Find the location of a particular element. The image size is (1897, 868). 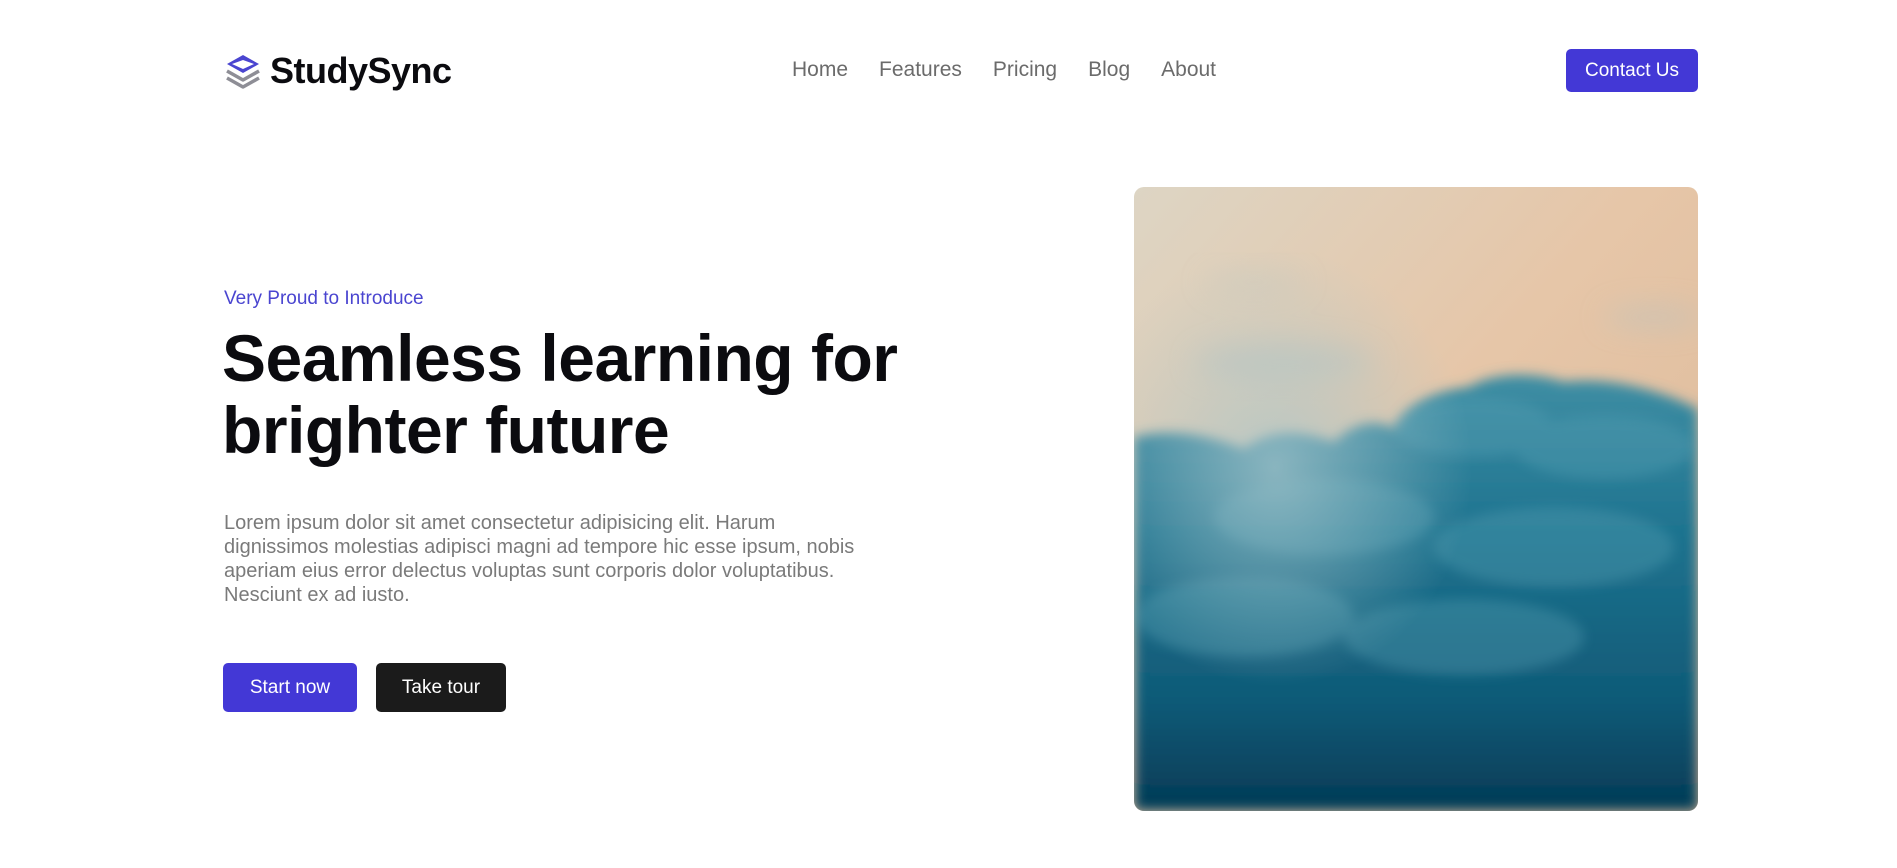

nav-blog: Blog is located at coordinates (1109, 70).